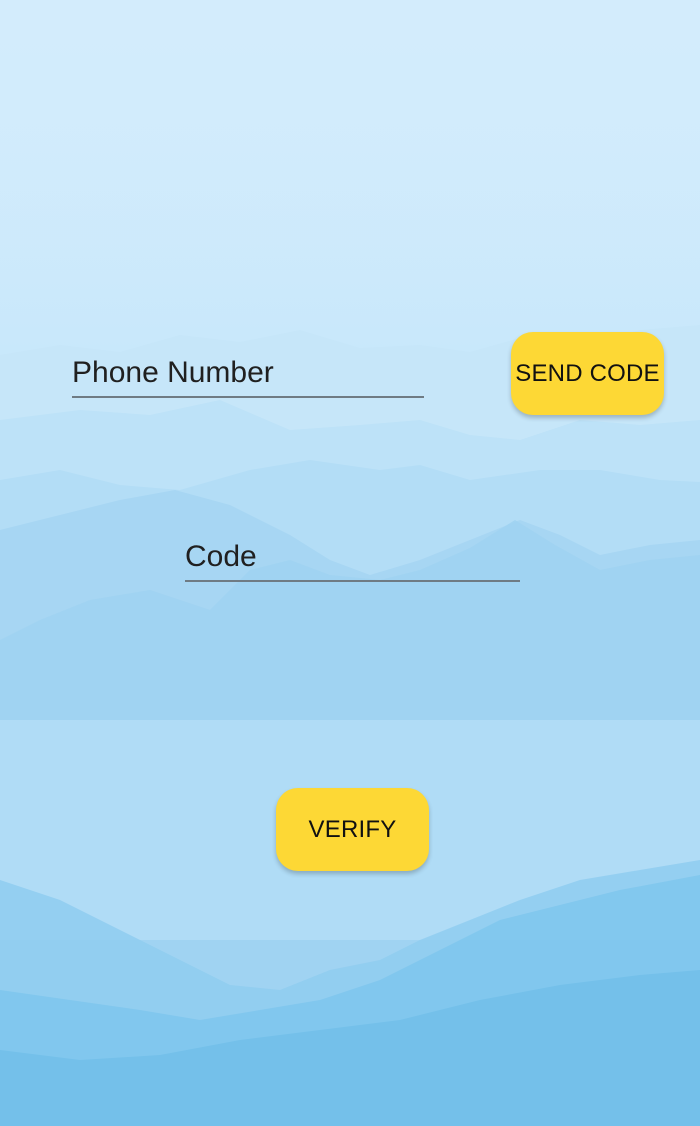 Image resolution: width=700 pixels, height=1126 pixels. What do you see at coordinates (352, 560) in the screenshot?
I see `code-input` at bounding box center [352, 560].